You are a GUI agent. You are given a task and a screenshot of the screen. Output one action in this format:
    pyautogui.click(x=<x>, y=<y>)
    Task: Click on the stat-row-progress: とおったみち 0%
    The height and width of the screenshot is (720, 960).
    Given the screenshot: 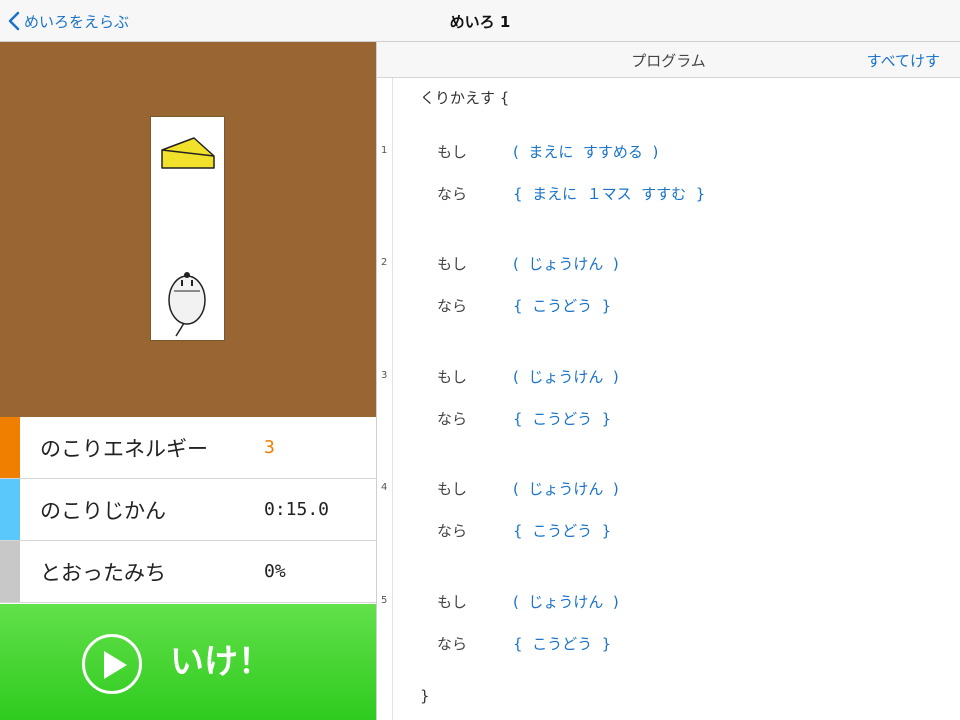 What is the action you would take?
    pyautogui.click(x=188, y=572)
    